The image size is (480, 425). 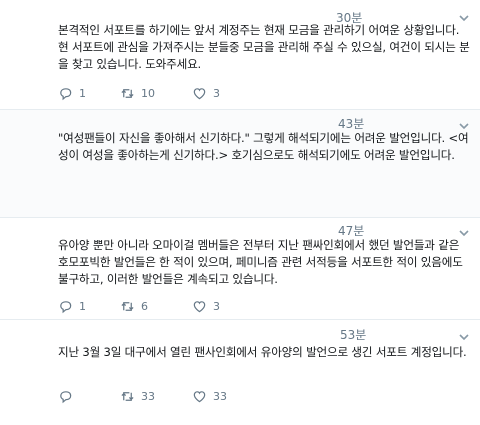 I want to click on reply-button, so click(x=68, y=396).